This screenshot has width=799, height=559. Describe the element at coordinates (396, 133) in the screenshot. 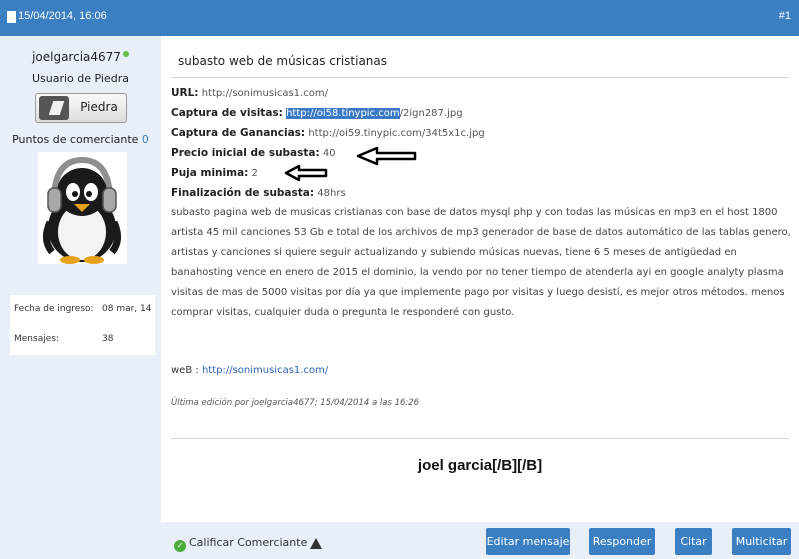

I see `earnings-link: http://oi59.tinypic.com/34t5x1c.jpg` at that location.